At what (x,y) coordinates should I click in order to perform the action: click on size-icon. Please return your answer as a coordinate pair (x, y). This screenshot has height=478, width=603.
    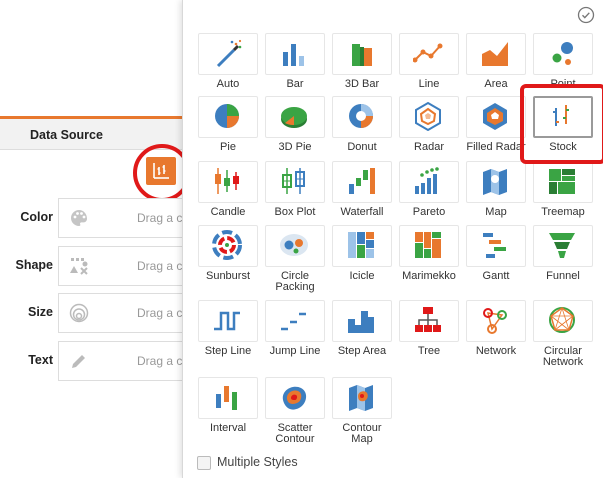
    Looking at the image, I should click on (79, 313).